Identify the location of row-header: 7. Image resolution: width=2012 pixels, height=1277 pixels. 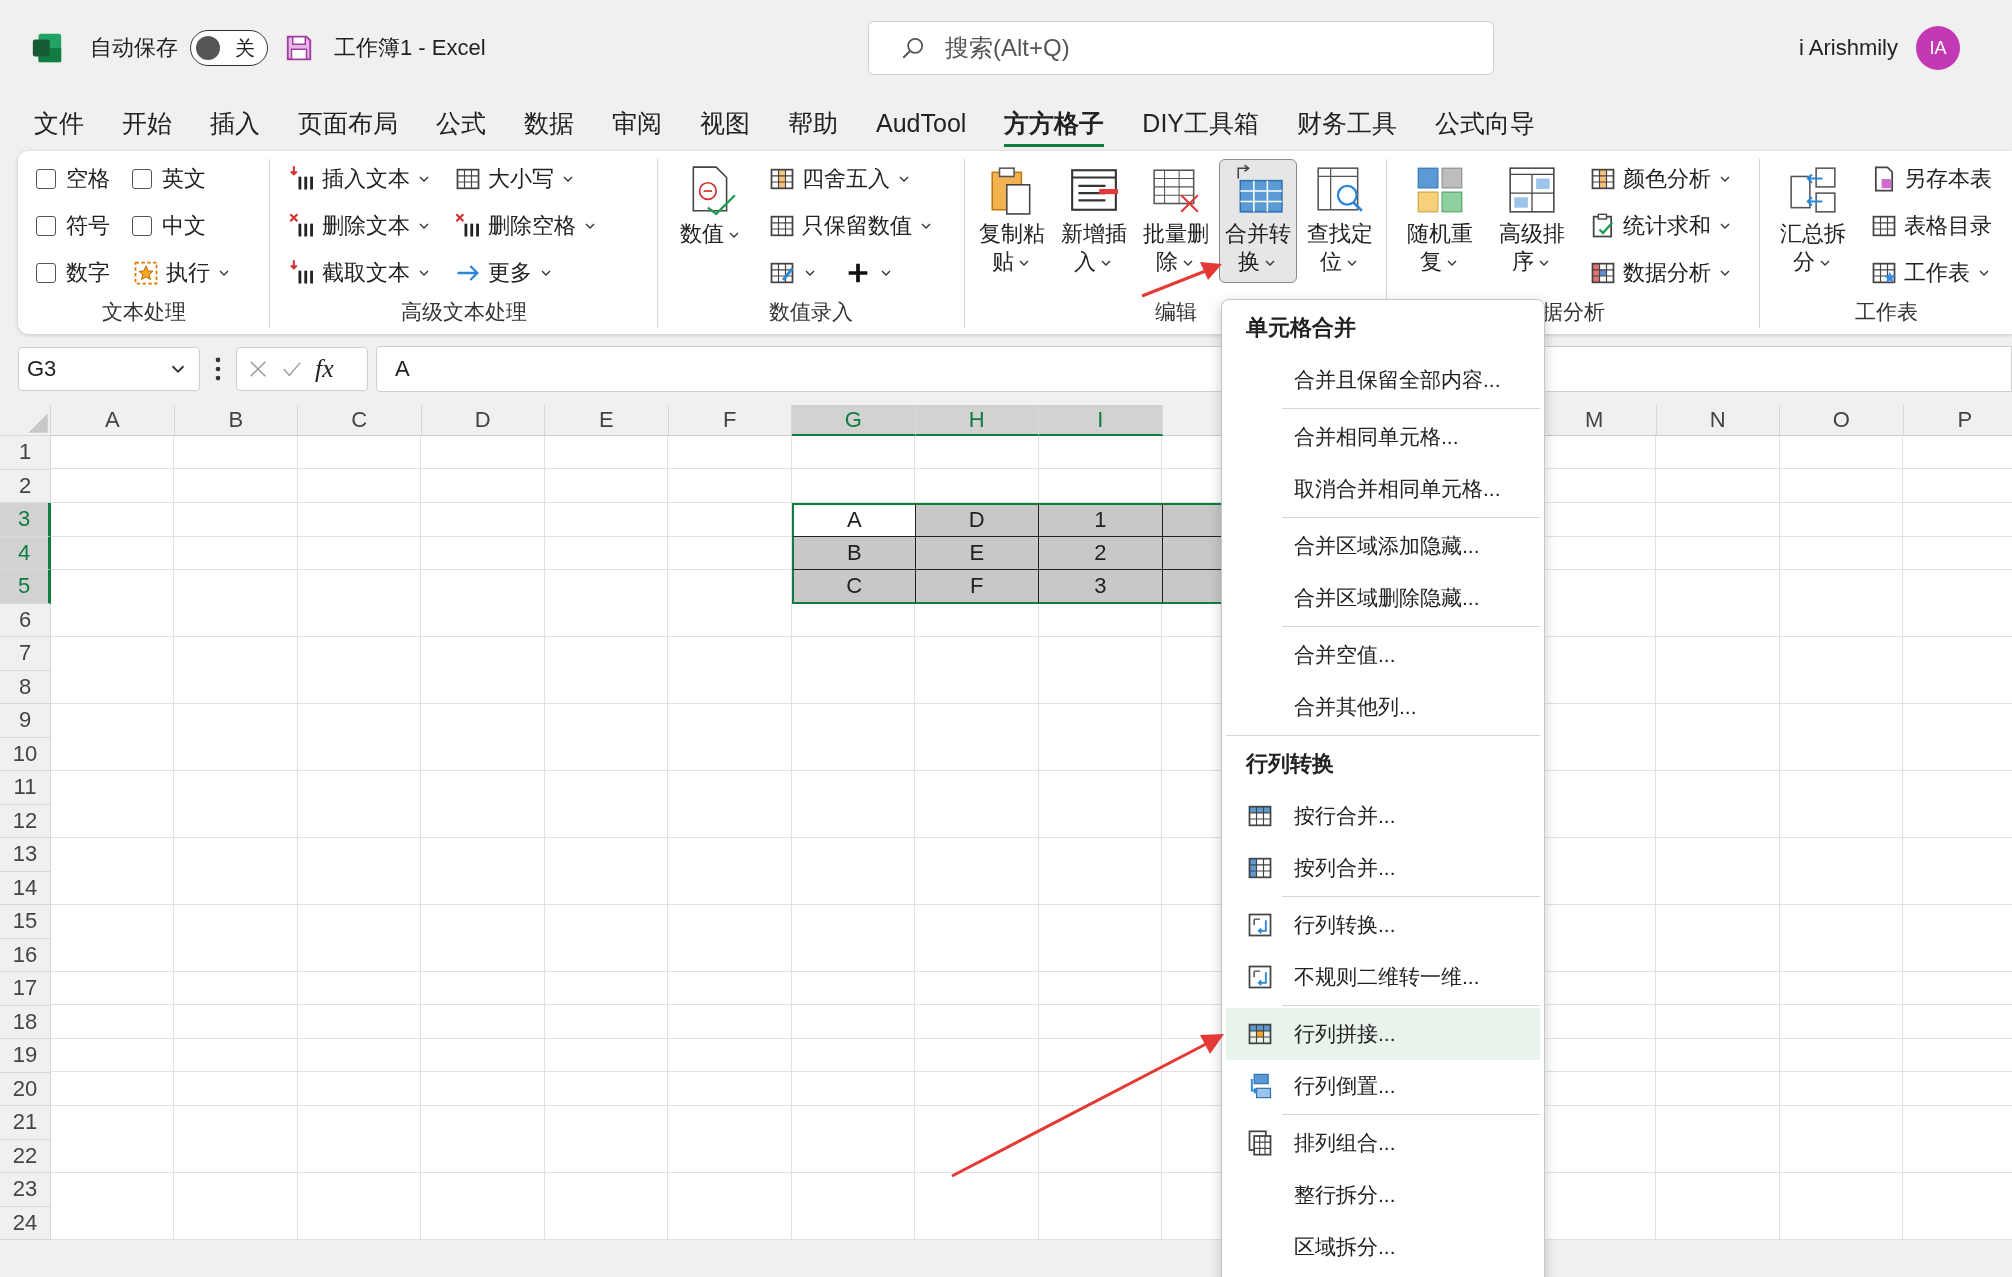
(25, 654).